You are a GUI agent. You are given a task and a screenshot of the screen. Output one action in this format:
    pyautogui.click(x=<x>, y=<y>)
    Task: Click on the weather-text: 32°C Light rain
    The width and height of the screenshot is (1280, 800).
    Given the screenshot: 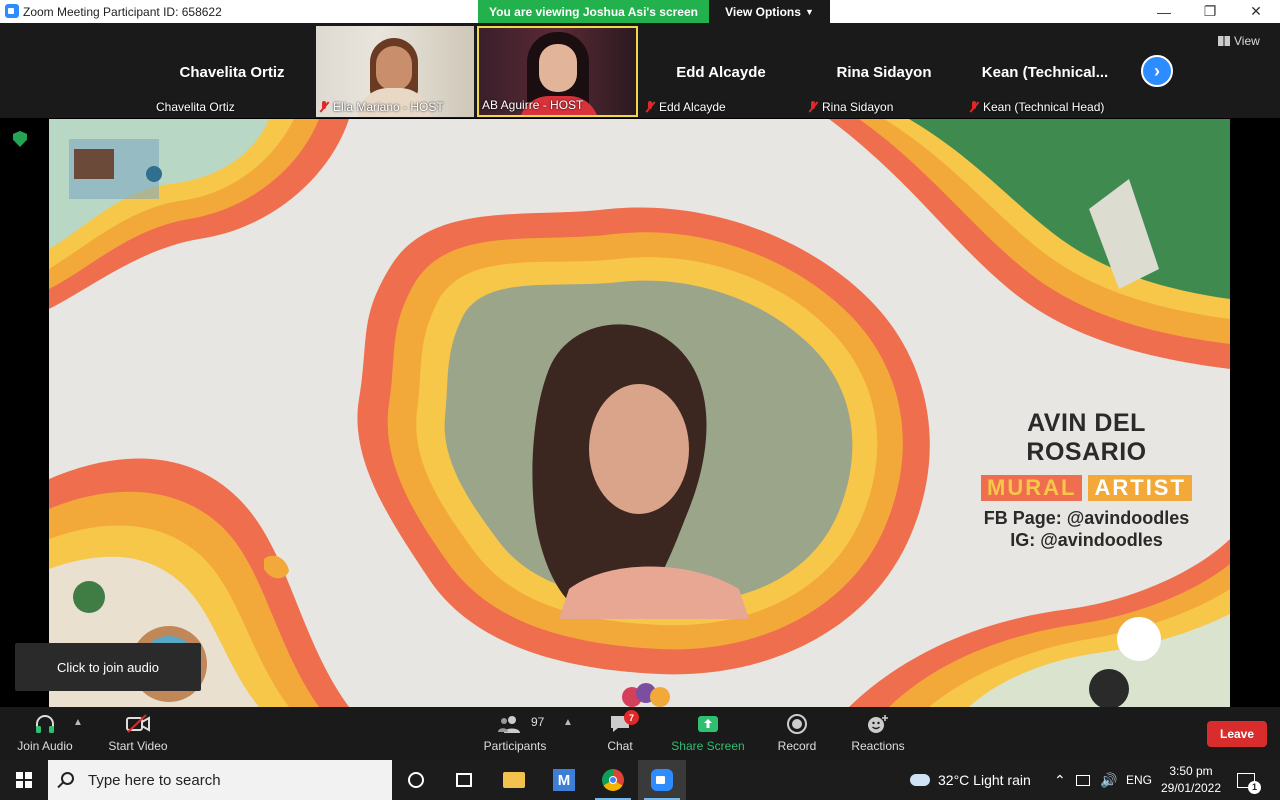 What is the action you would take?
    pyautogui.click(x=984, y=780)
    